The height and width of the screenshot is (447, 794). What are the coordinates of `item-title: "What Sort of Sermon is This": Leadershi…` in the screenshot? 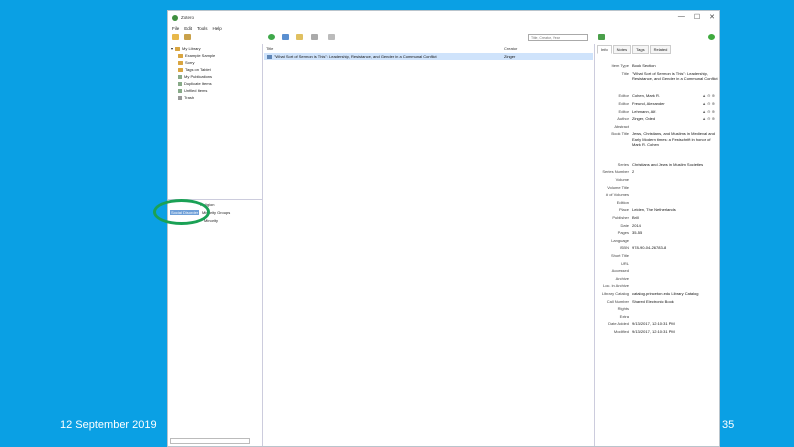 It's located at (355, 56).